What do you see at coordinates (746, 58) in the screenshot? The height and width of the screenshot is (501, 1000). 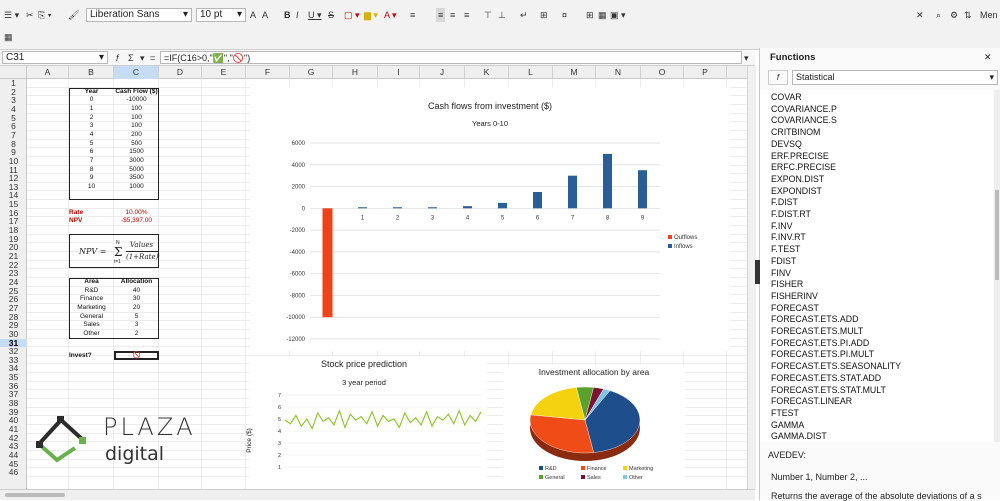 I see `expand-formula-icon: ▾` at bounding box center [746, 58].